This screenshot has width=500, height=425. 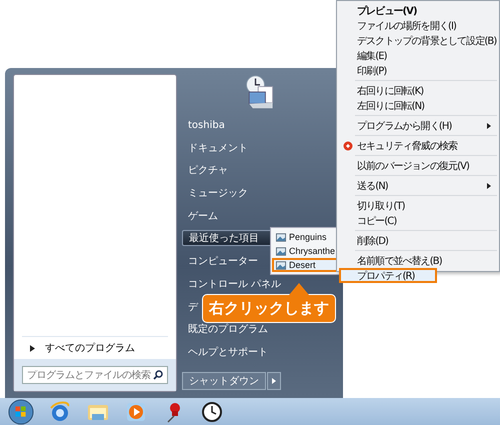 I want to click on context-menu-item: プレビュー(V), so click(x=418, y=10).